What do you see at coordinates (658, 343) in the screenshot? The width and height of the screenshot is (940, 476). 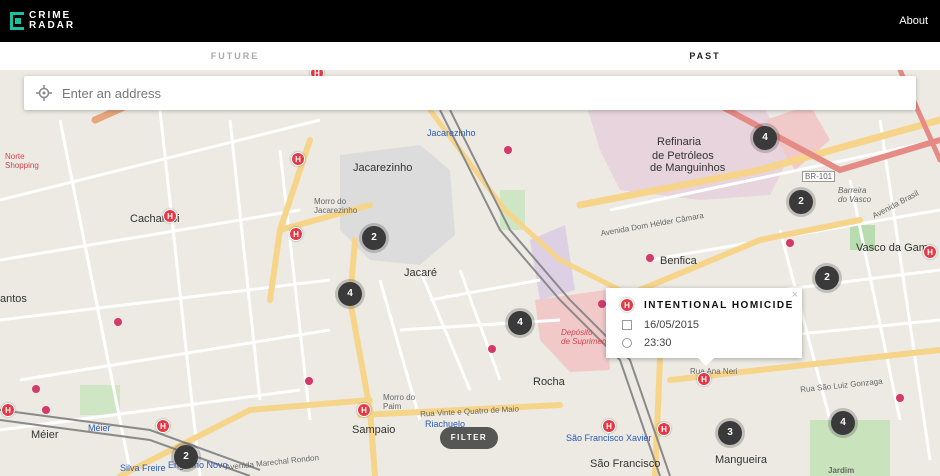 I see `popup-time: 23:30` at bounding box center [658, 343].